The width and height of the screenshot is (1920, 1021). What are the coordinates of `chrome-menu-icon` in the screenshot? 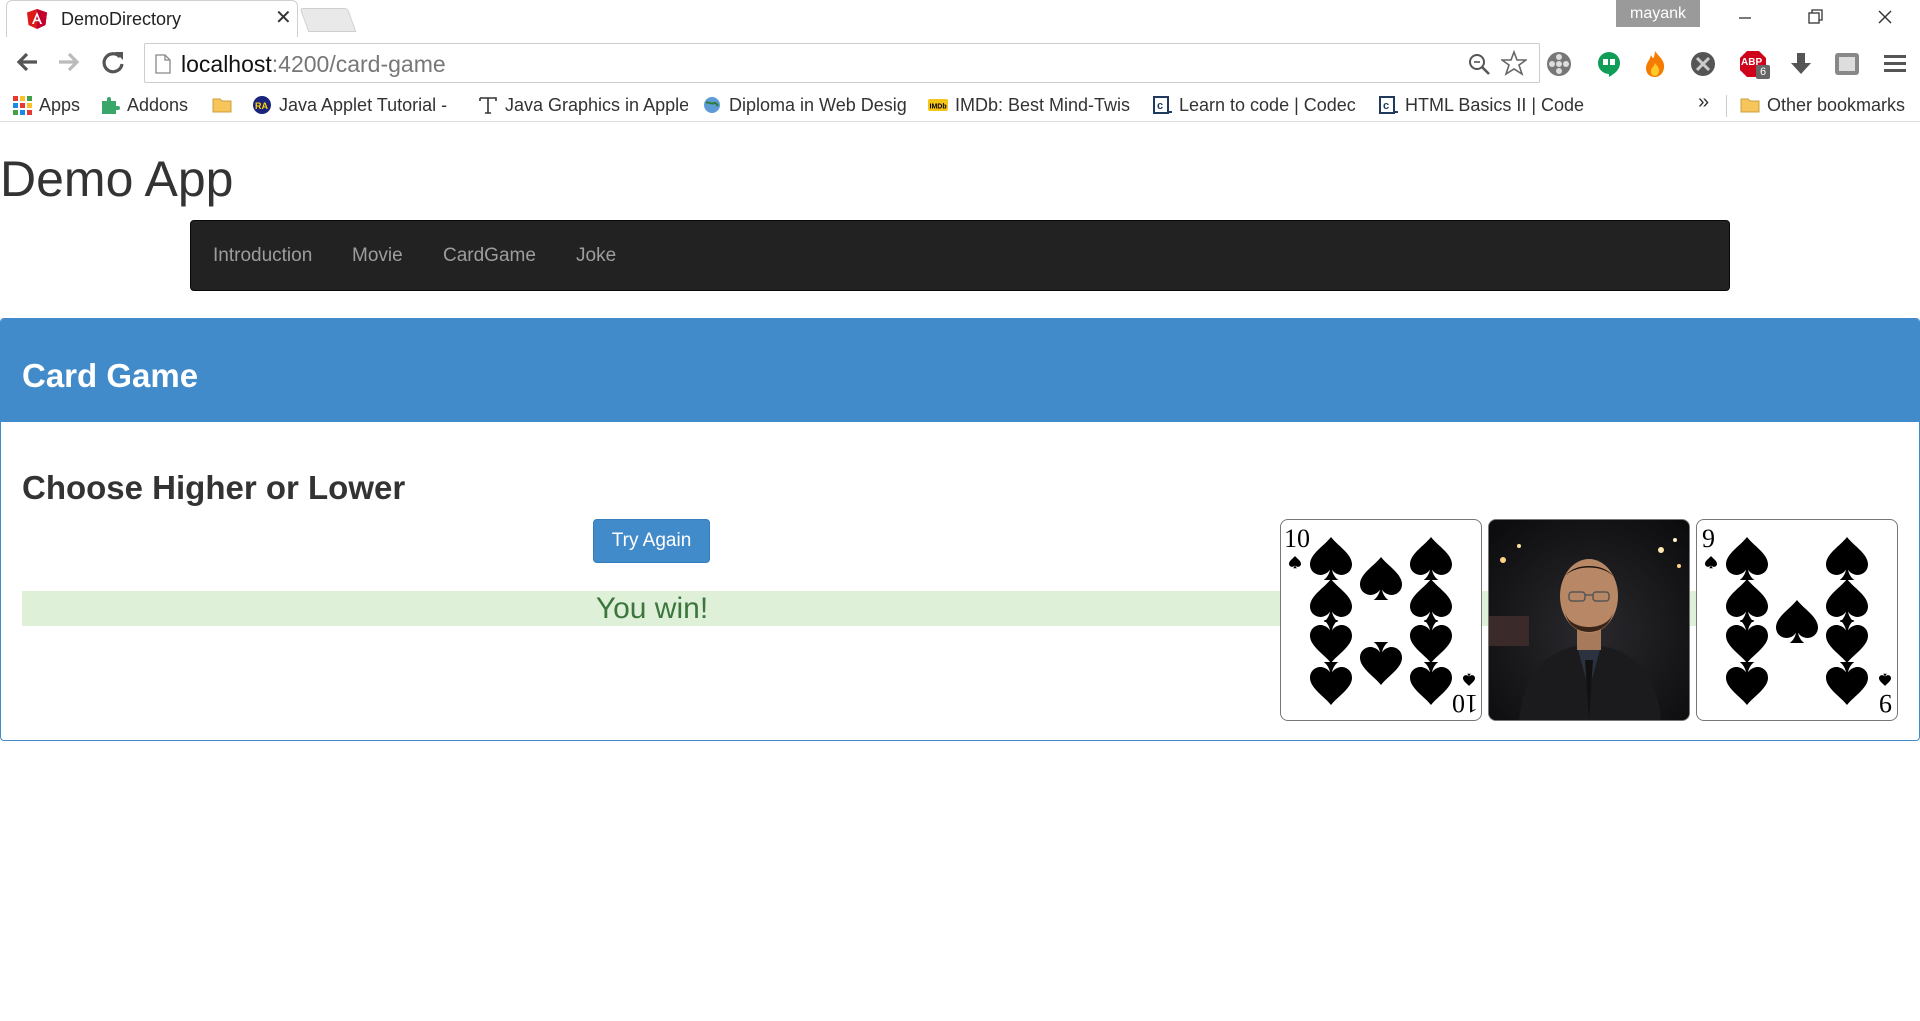 It's located at (1895, 64).